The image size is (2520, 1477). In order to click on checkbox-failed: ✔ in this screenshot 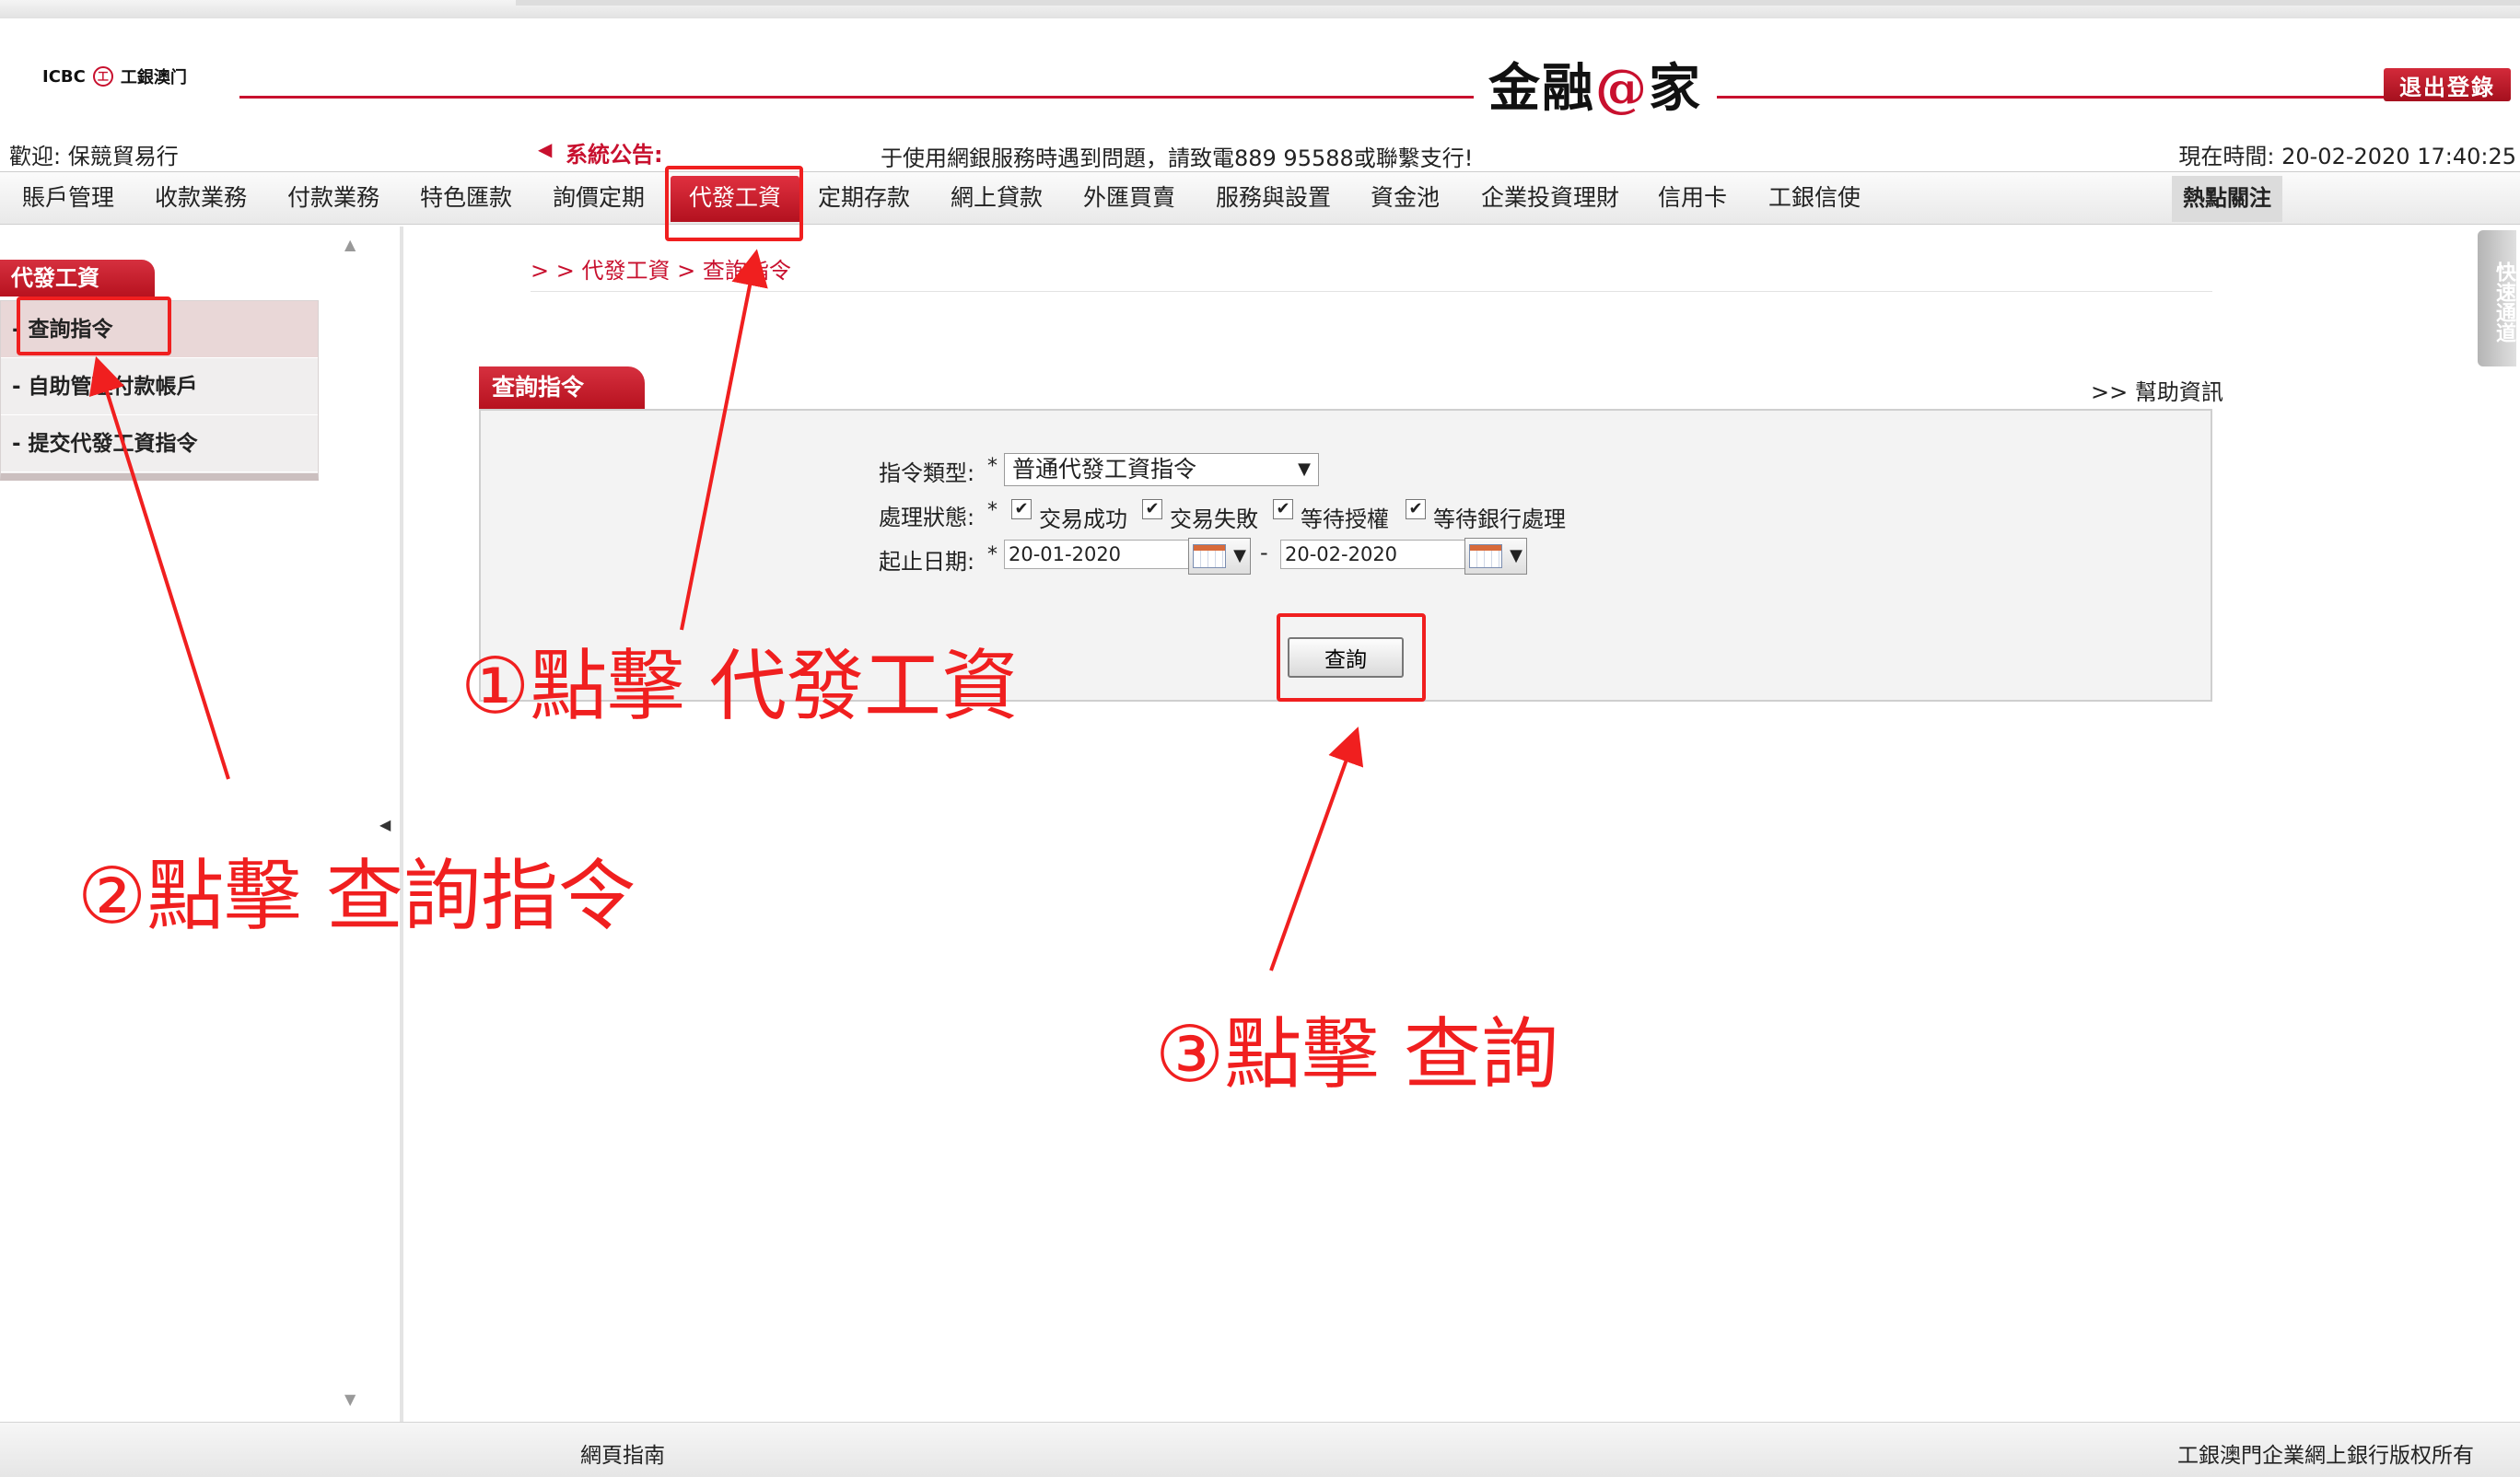, I will do `click(1152, 509)`.